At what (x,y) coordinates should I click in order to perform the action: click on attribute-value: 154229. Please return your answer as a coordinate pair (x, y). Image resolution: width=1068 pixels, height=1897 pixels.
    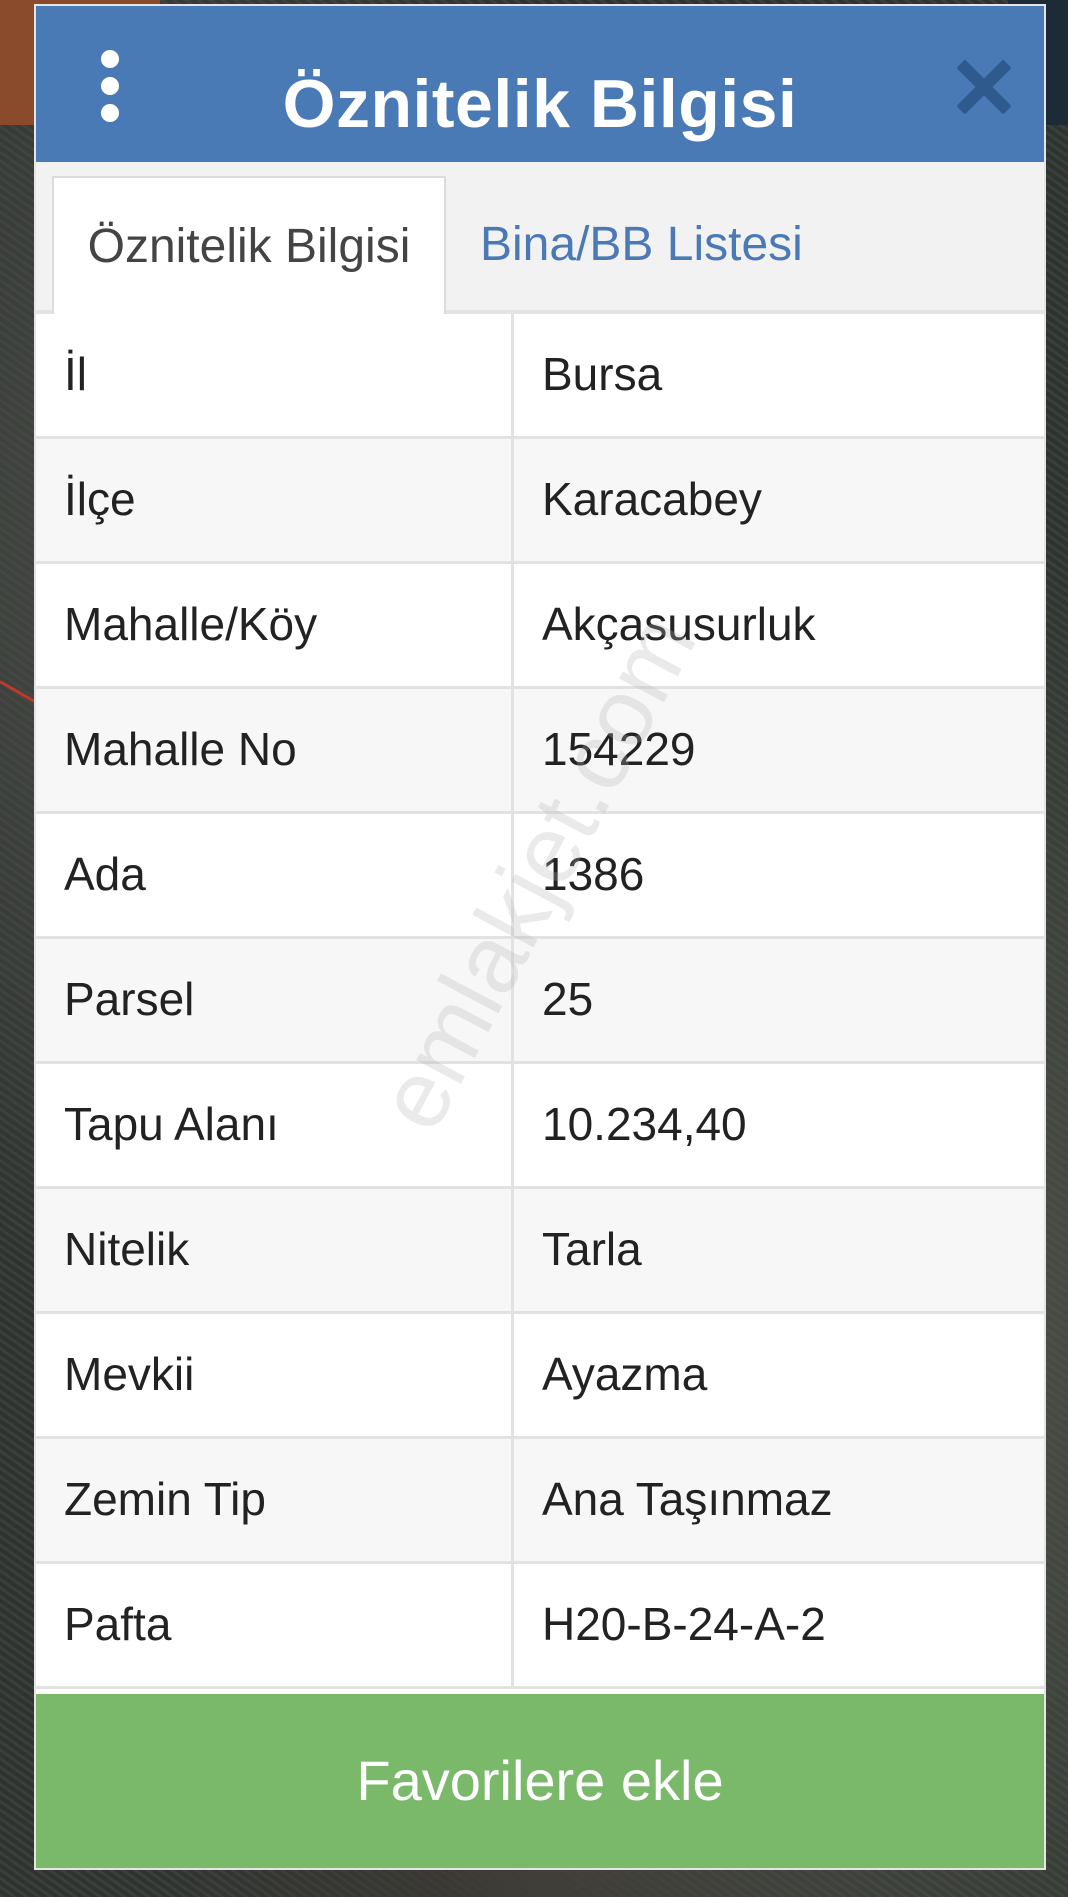
    Looking at the image, I should click on (619, 749).